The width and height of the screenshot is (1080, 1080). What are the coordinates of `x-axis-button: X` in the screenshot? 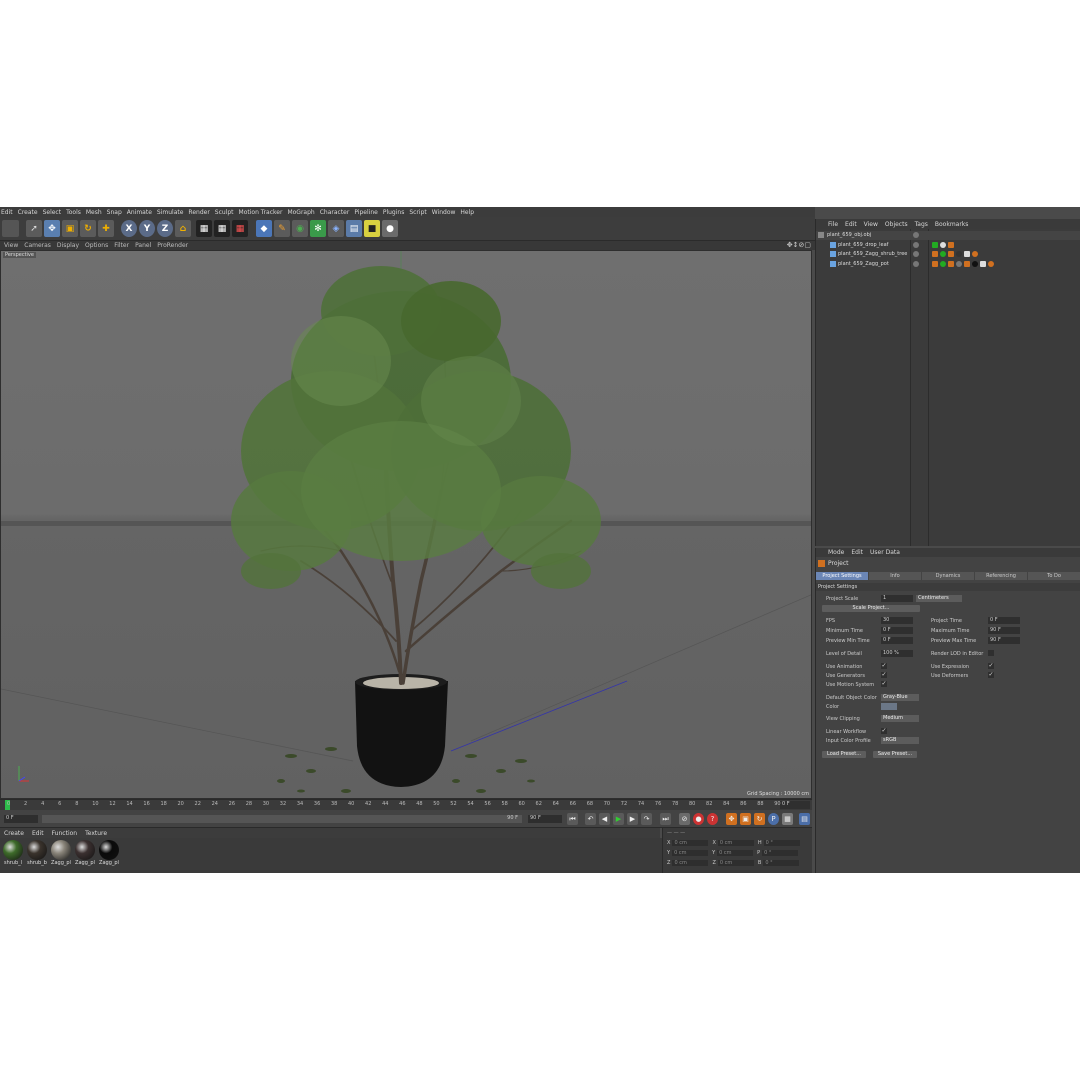 It's located at (129, 228).